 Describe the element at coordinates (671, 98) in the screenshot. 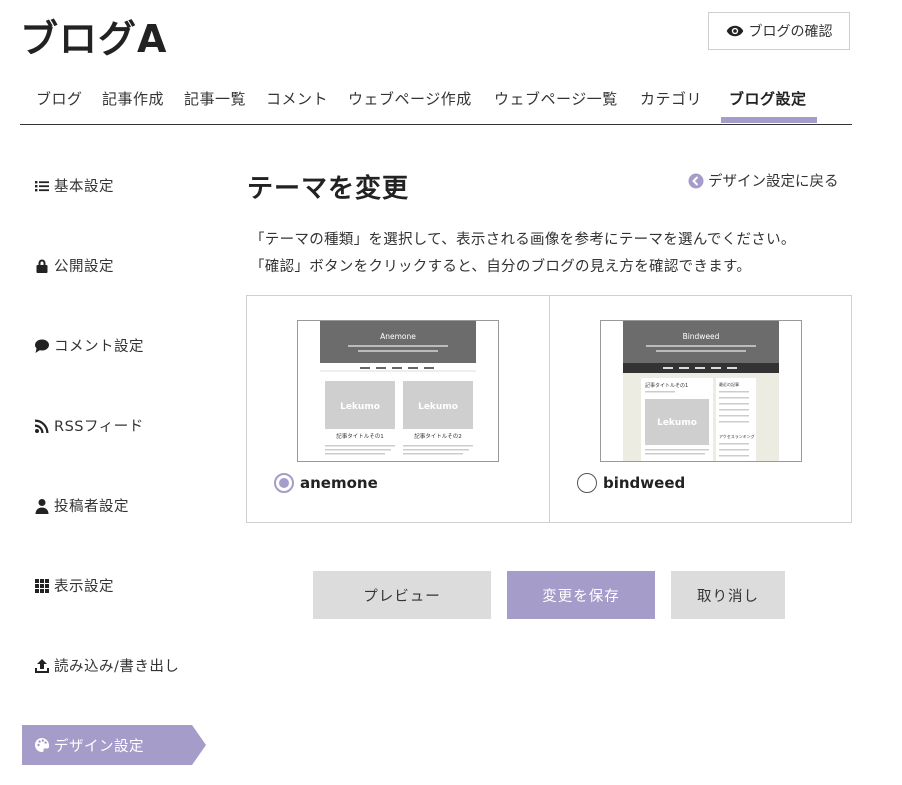

I see `nav-item-category: カテゴリ` at that location.